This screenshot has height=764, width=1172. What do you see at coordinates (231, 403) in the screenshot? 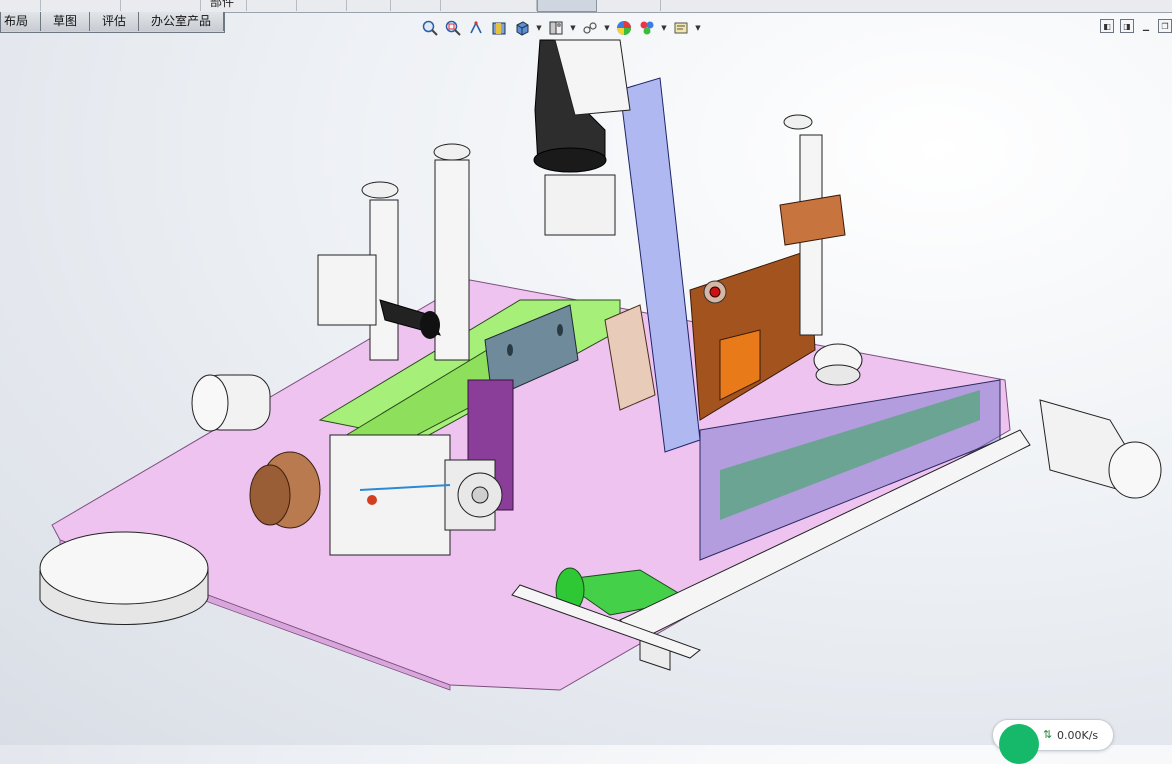
I see `left-motor` at bounding box center [231, 403].